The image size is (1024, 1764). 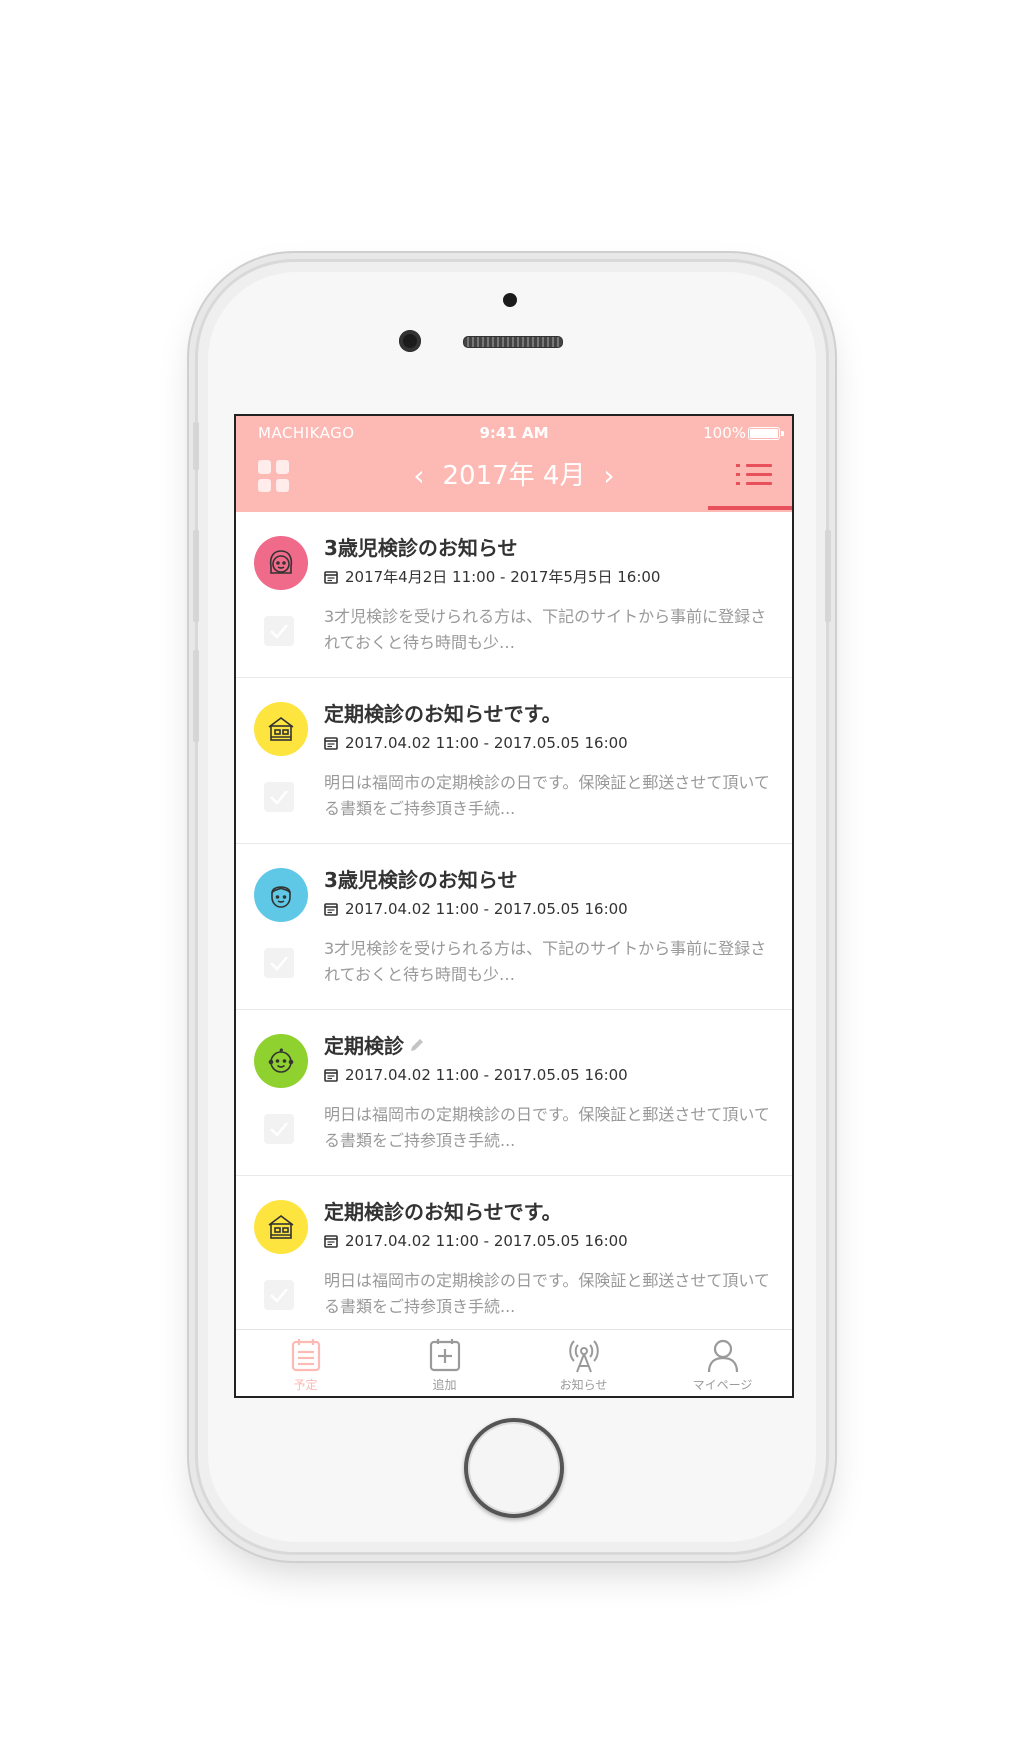 I want to click on mute-switch, so click(x=196, y=446).